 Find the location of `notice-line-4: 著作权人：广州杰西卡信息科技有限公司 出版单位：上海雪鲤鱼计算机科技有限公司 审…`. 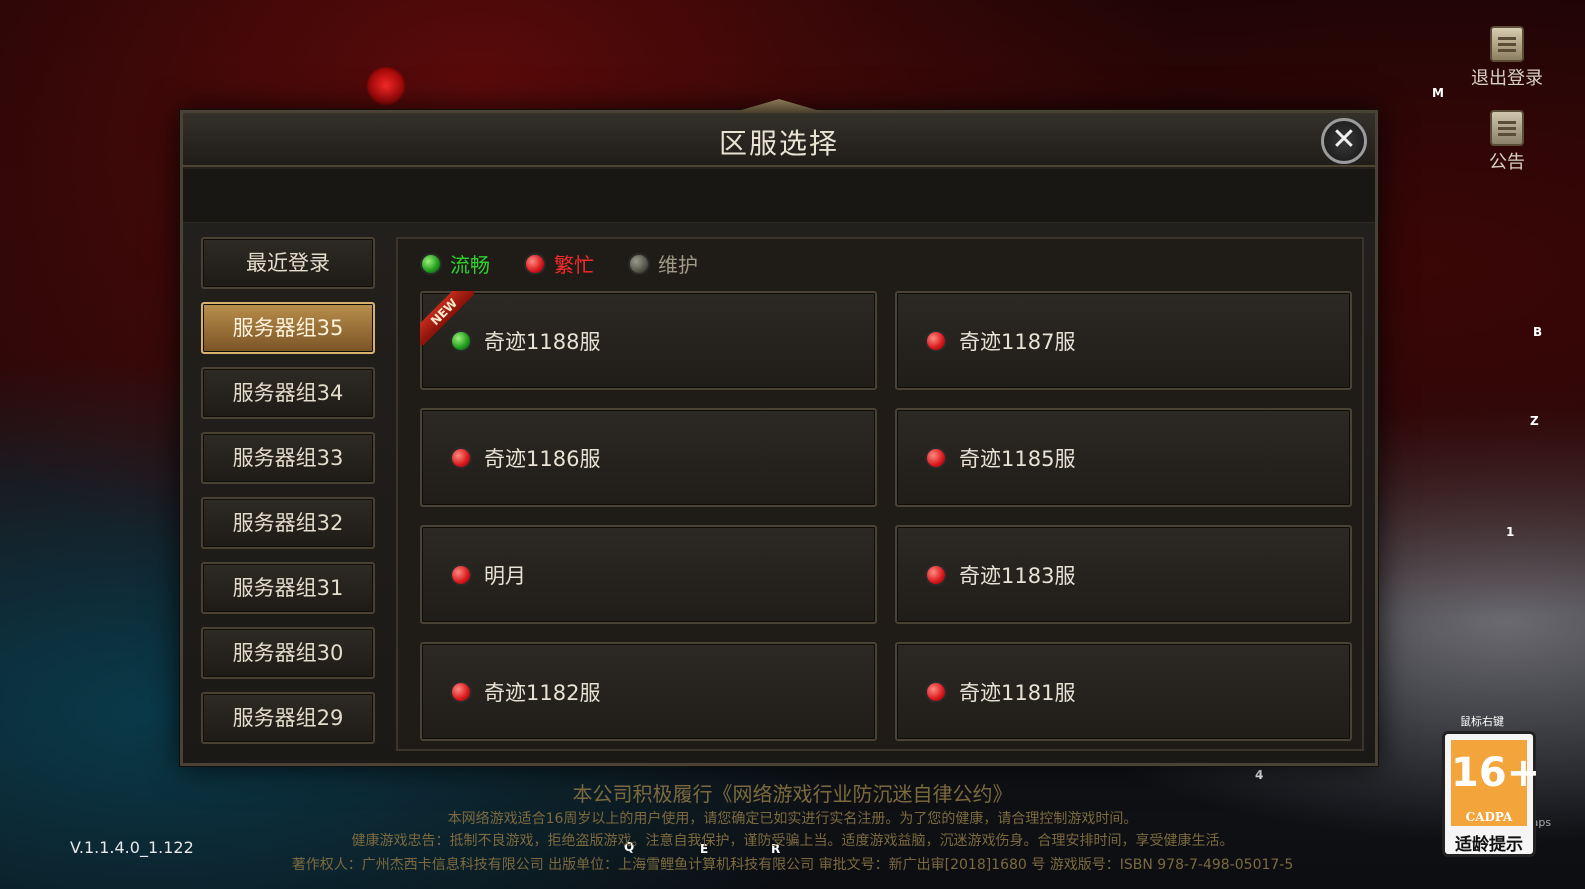

notice-line-4: 著作权人：广州杰西卡信息科技有限公司 出版单位：上海雪鲤鱼计算机科技有限公司 审… is located at coordinates (792, 865).